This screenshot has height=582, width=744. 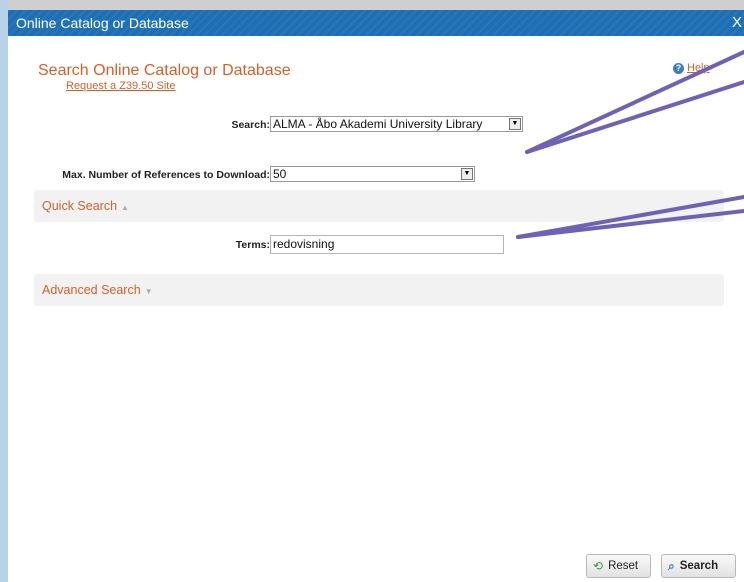 I want to click on search-database-select: ALMA - Åbo Akademi University Library ▼, so click(x=396, y=124).